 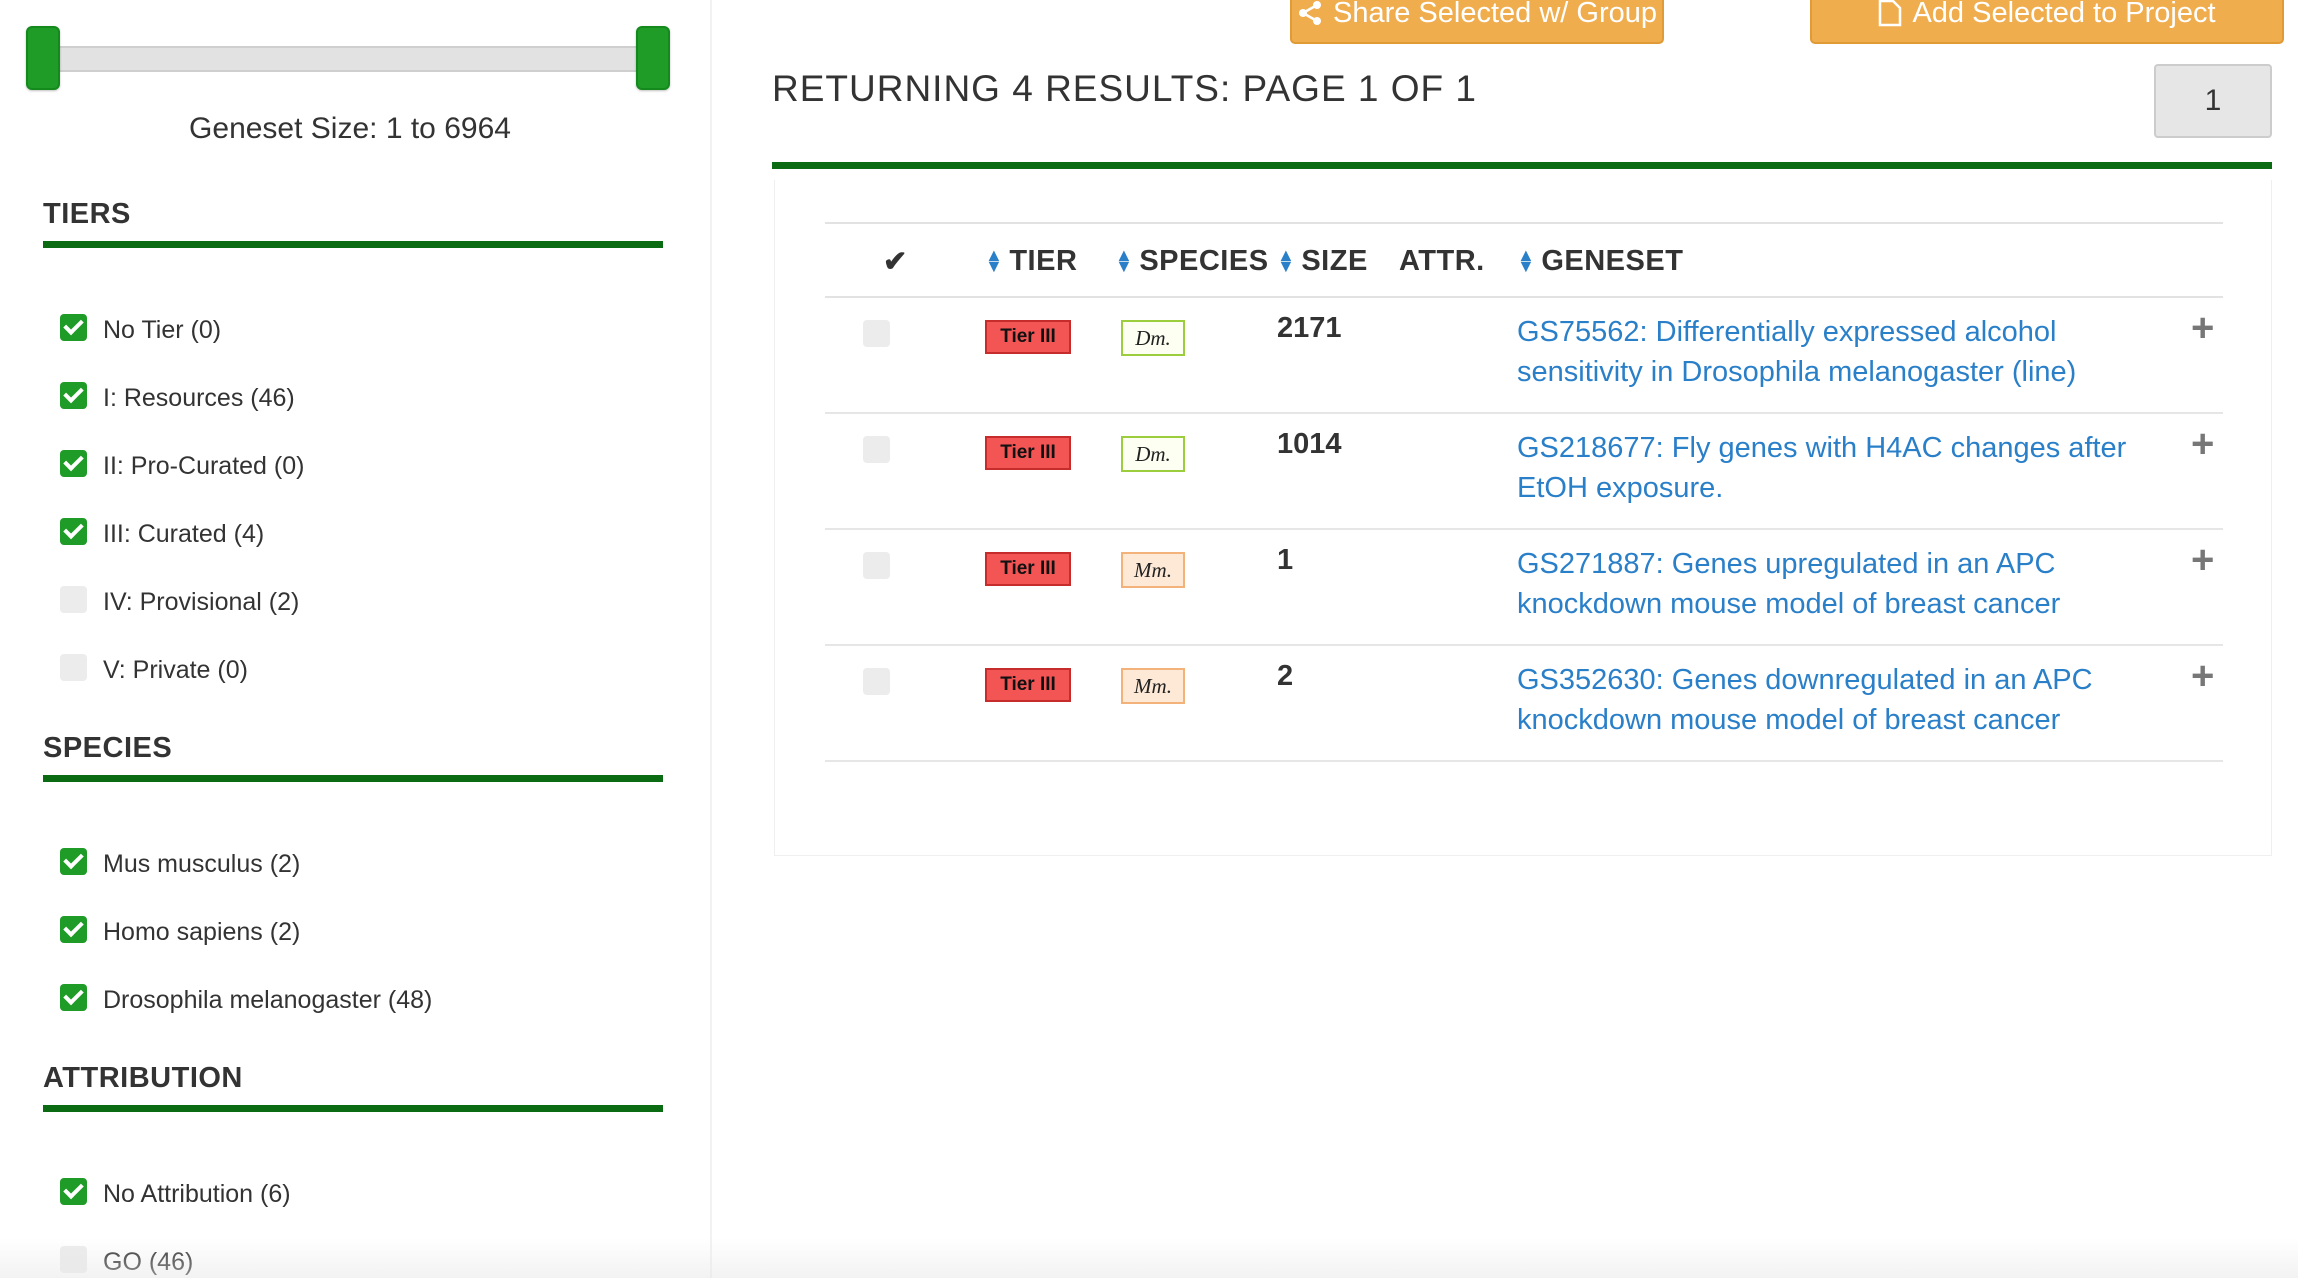 What do you see at coordinates (353, 670) in the screenshot?
I see `filter-item-tier-5: V: Private (0)` at bounding box center [353, 670].